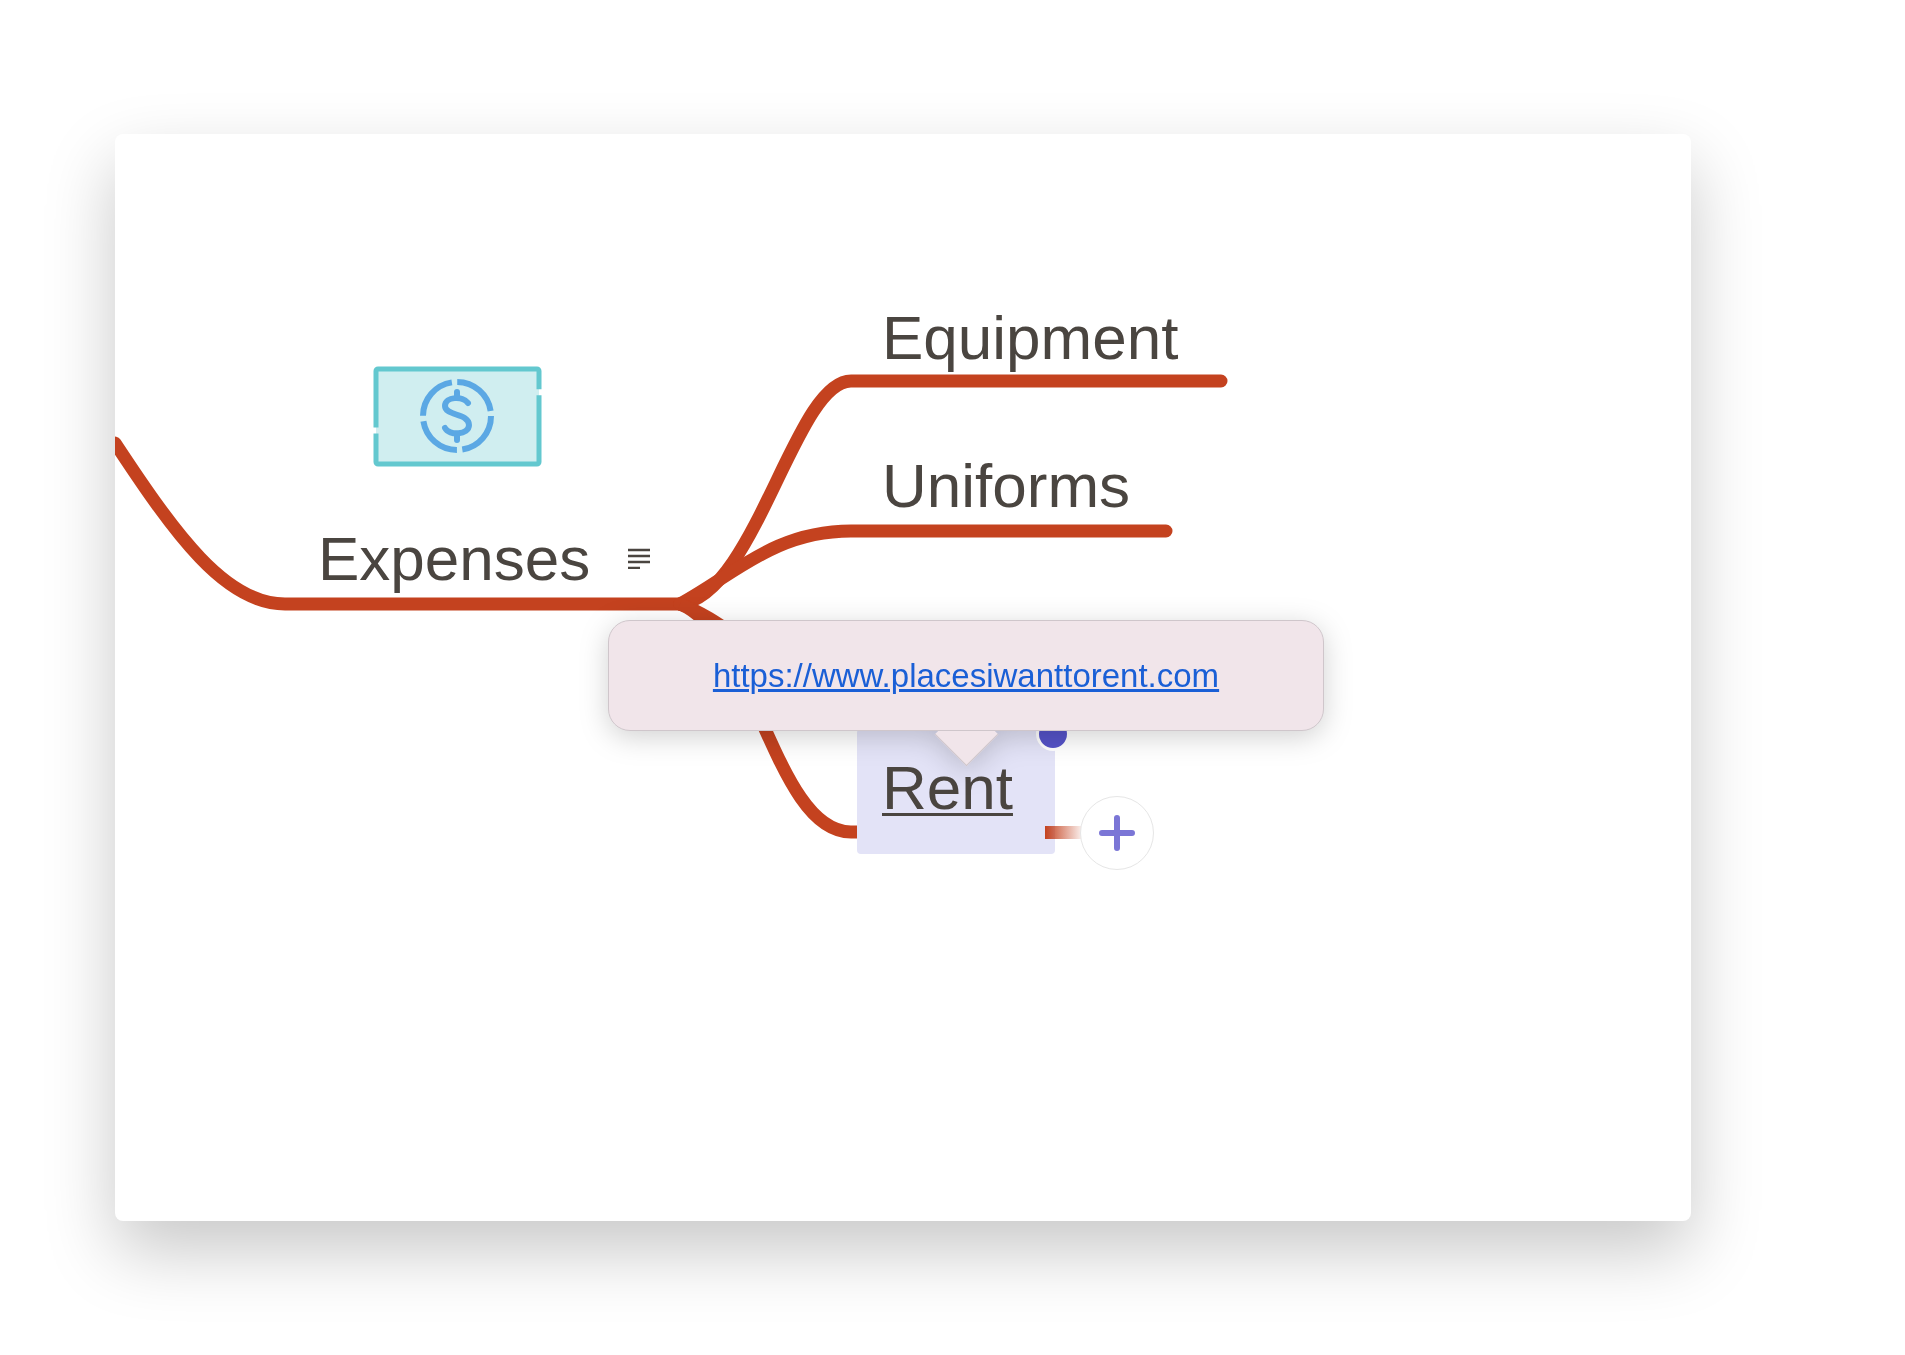  Describe the element at coordinates (1117, 833) in the screenshot. I see `plus-icon` at that location.